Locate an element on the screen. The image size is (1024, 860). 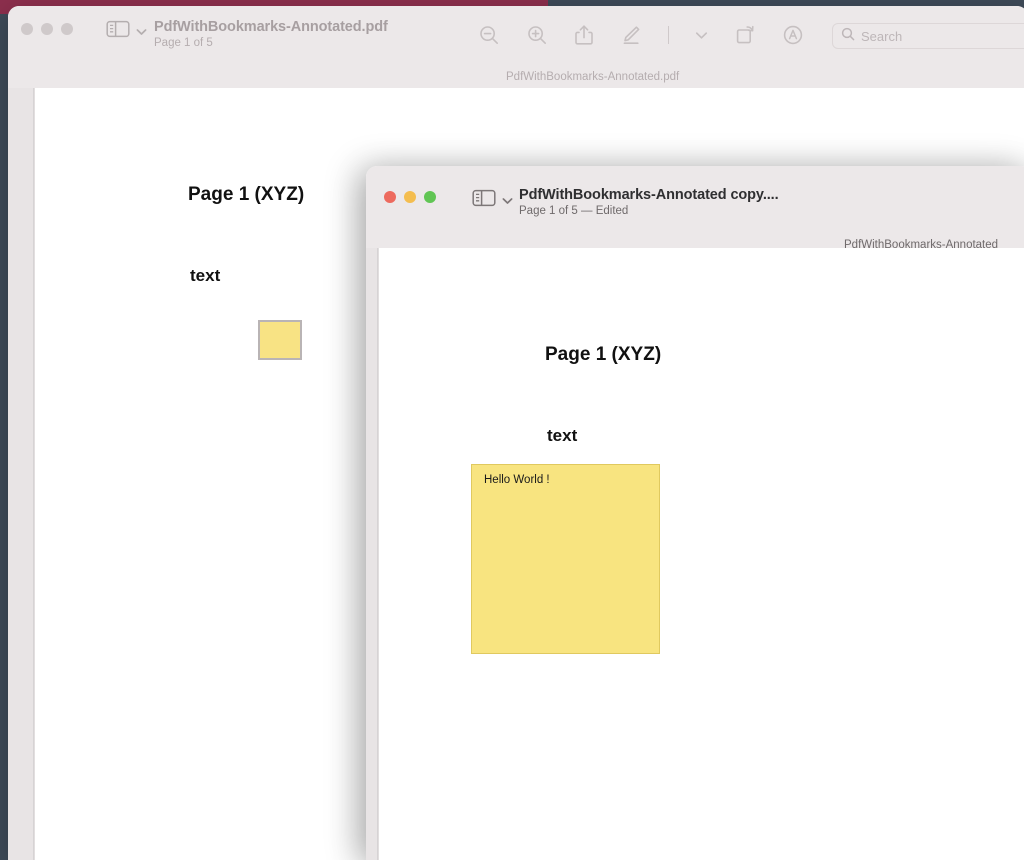
back-window-toolbar is located at coordinates (641, 35).